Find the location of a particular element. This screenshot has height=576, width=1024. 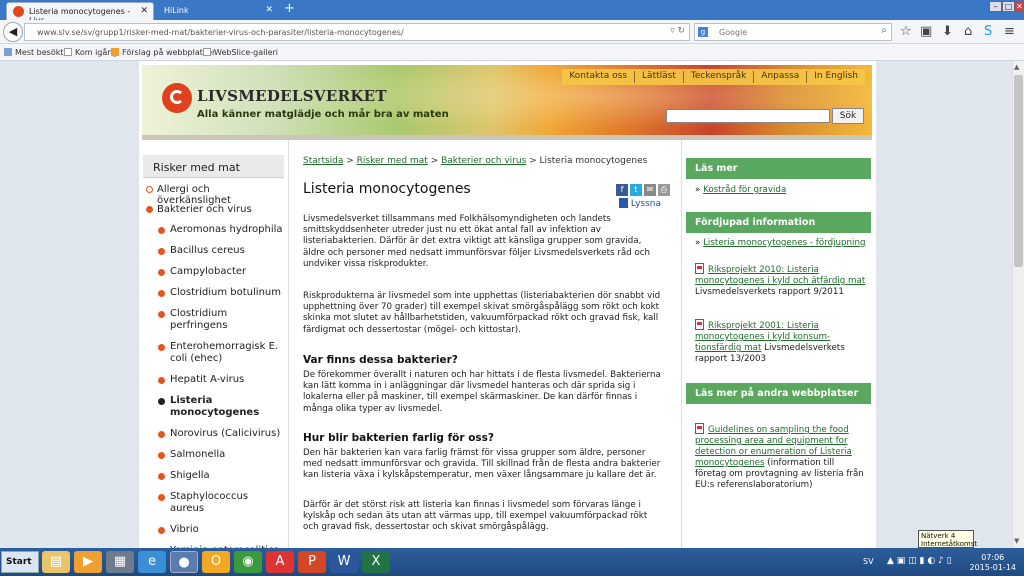

bookmark-forslag: Förslag på webbplatser is located at coordinates (163, 52).